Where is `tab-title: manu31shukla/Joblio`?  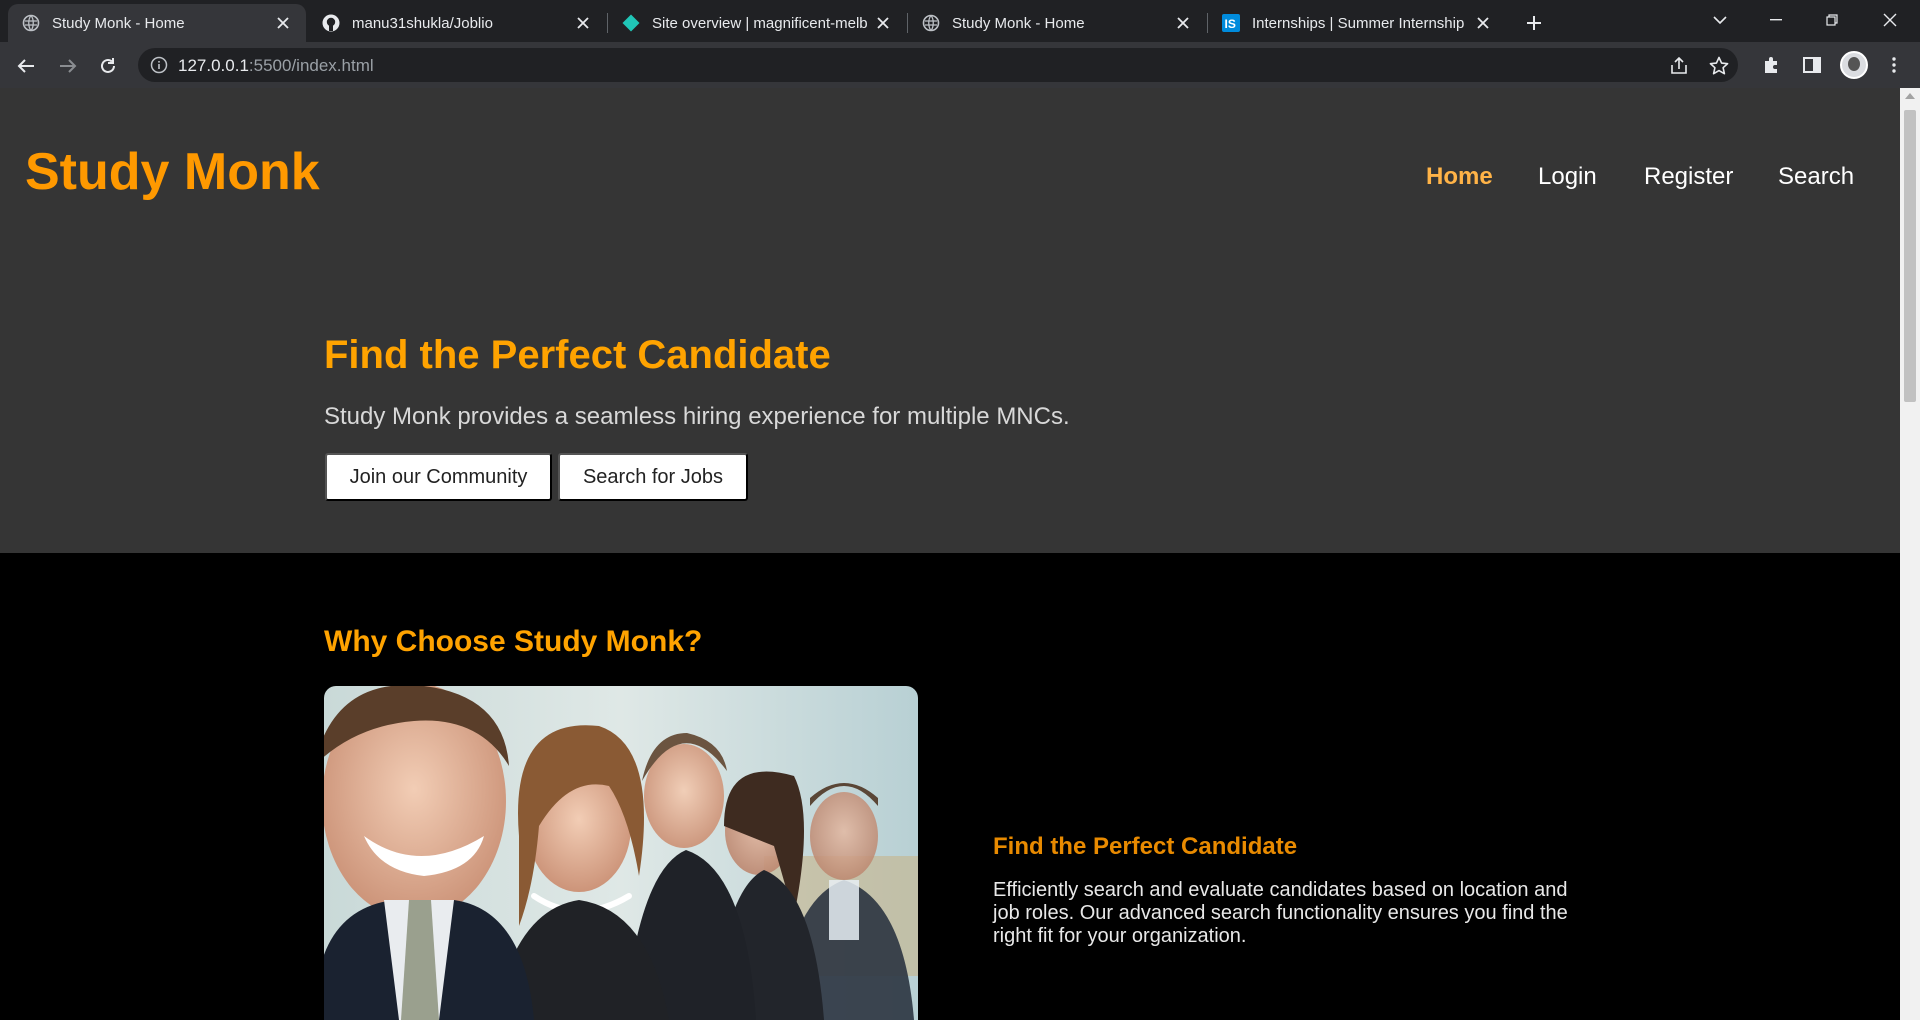 tab-title: manu31shukla/Joblio is located at coordinates (422, 23).